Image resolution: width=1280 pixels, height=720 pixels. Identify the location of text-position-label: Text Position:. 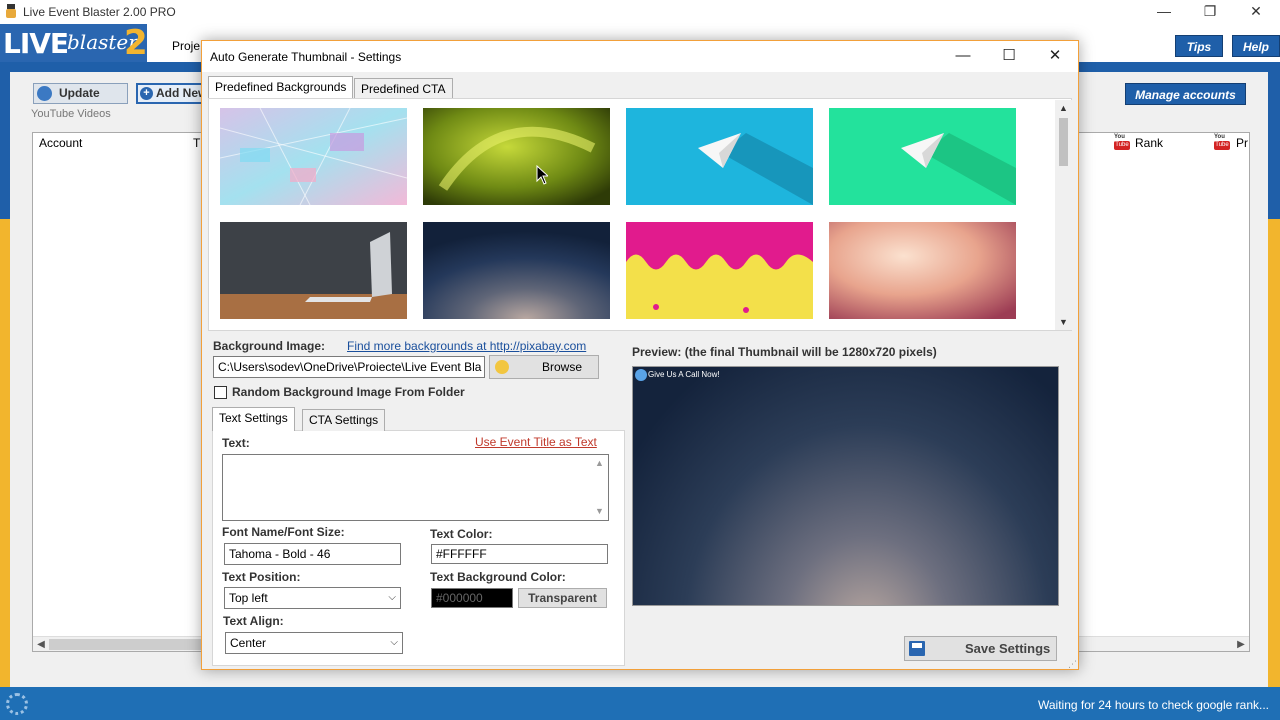
(261, 577).